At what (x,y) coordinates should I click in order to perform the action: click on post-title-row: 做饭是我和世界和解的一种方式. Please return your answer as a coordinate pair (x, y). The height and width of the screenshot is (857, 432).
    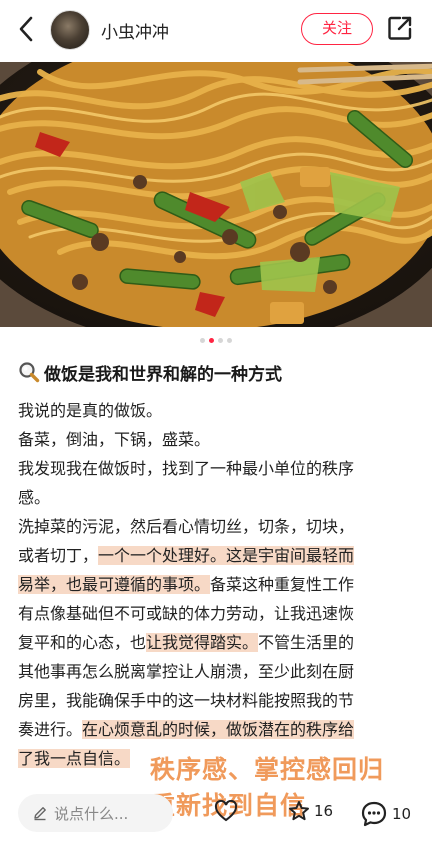
    Looking at the image, I should click on (150, 372).